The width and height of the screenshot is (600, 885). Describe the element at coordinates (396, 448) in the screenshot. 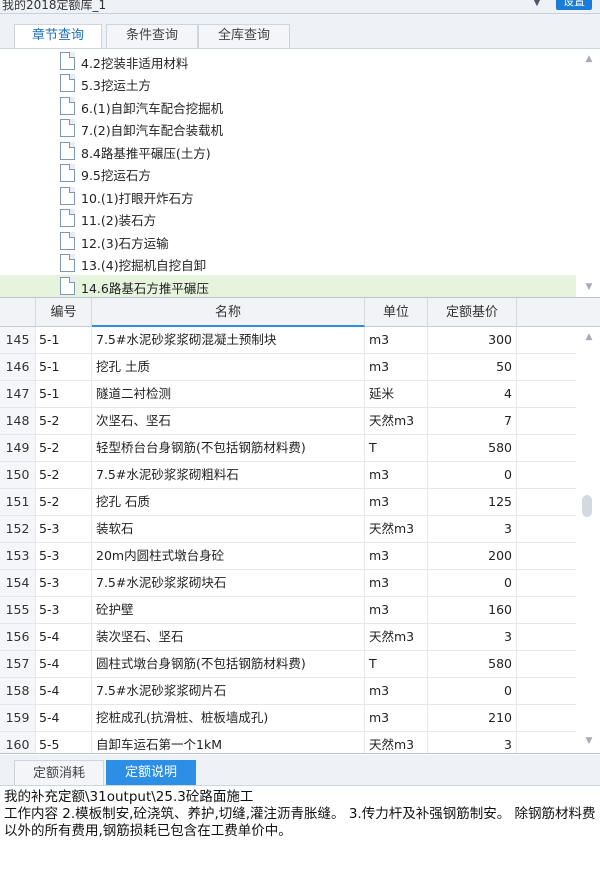

I see `cell-unit: T` at that location.